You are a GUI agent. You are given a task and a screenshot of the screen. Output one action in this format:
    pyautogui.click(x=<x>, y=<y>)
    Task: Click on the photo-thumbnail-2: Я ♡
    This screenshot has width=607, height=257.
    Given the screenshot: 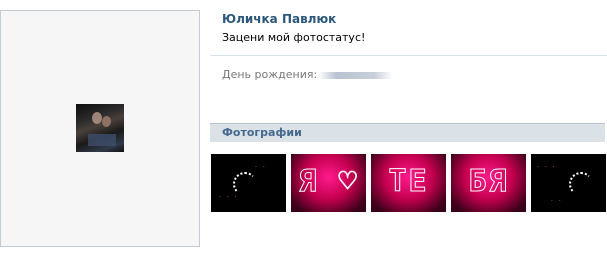 What is the action you would take?
    pyautogui.click(x=328, y=183)
    